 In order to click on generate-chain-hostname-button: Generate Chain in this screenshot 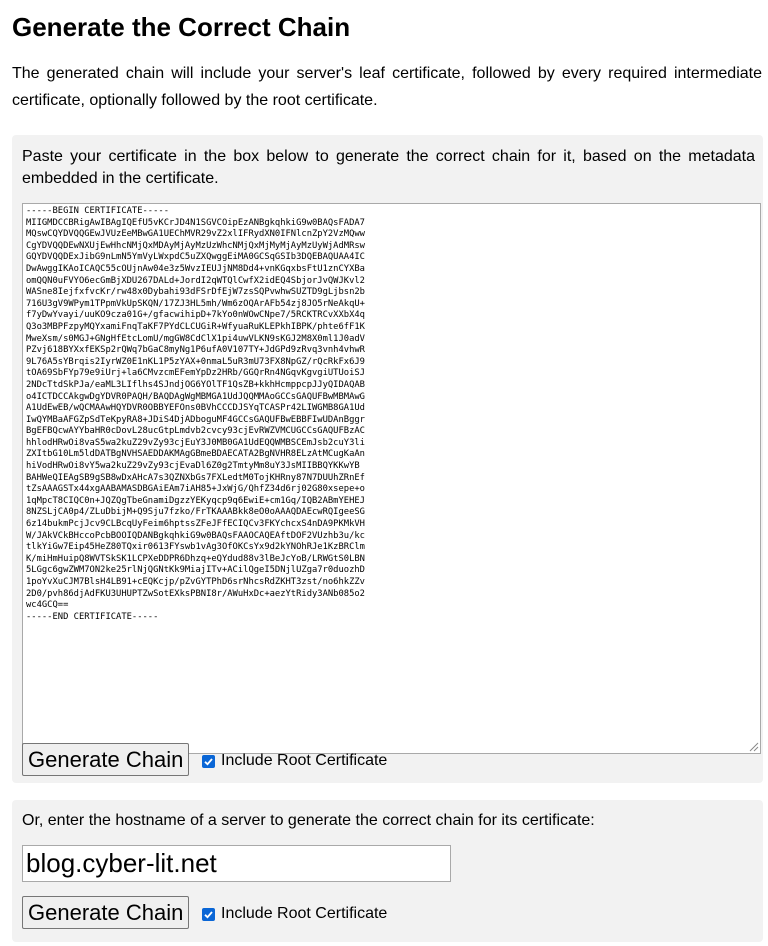, I will do `click(106, 912)`.